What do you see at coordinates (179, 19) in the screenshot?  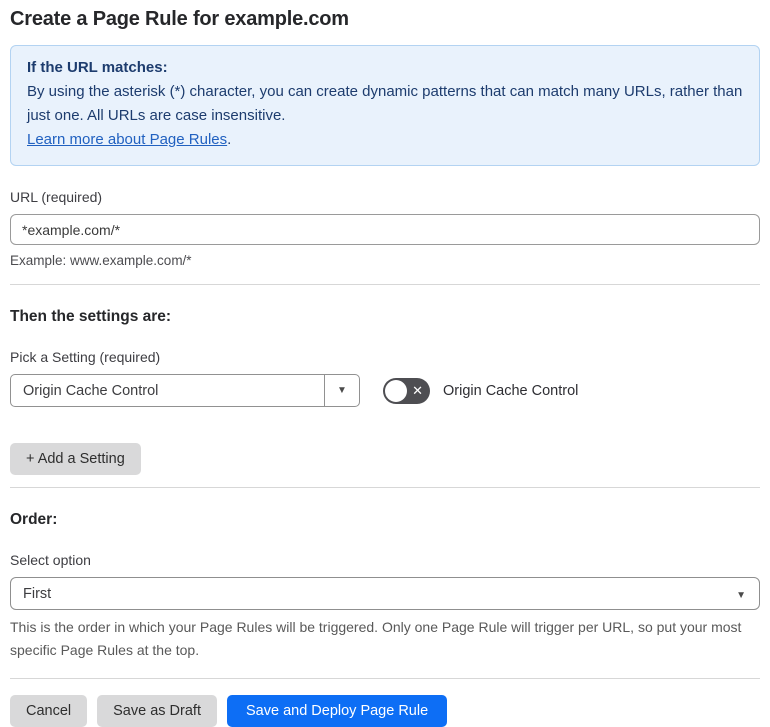 I see `page-title: Create a Page Rule for example.com` at bounding box center [179, 19].